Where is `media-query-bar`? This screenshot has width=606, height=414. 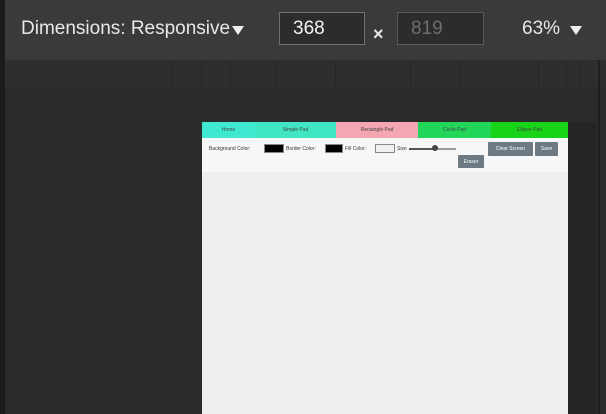
media-query-bar is located at coordinates (305, 73).